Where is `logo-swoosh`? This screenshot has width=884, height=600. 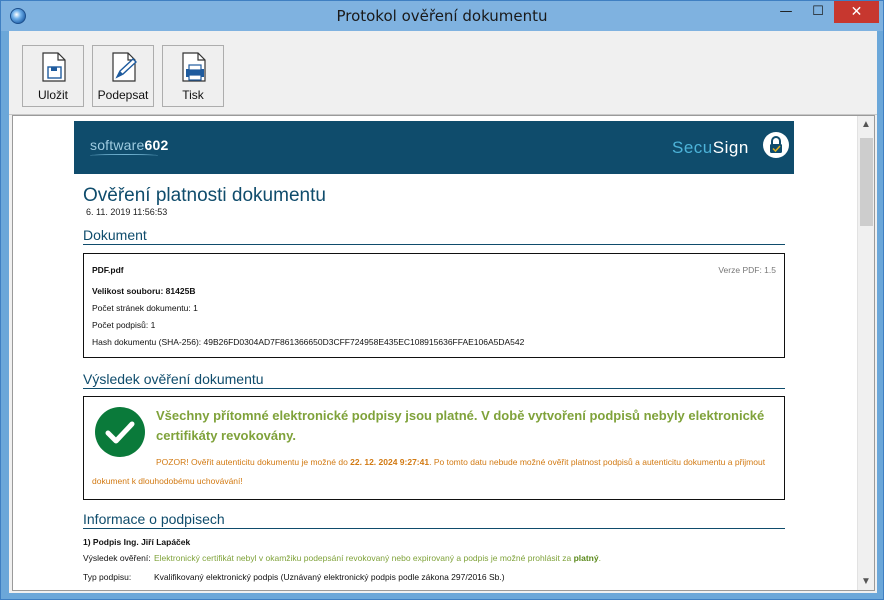
logo-swoosh is located at coordinates (124, 155).